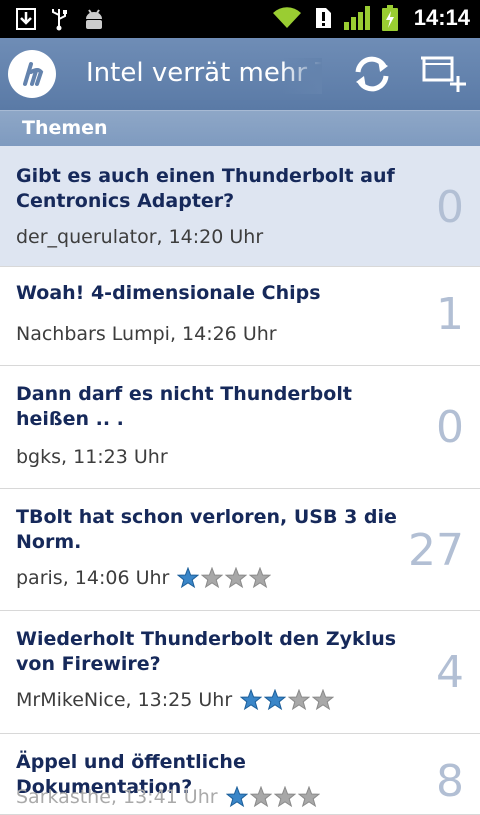  Describe the element at coordinates (59, 19) in the screenshot. I see `usb-icon` at that location.